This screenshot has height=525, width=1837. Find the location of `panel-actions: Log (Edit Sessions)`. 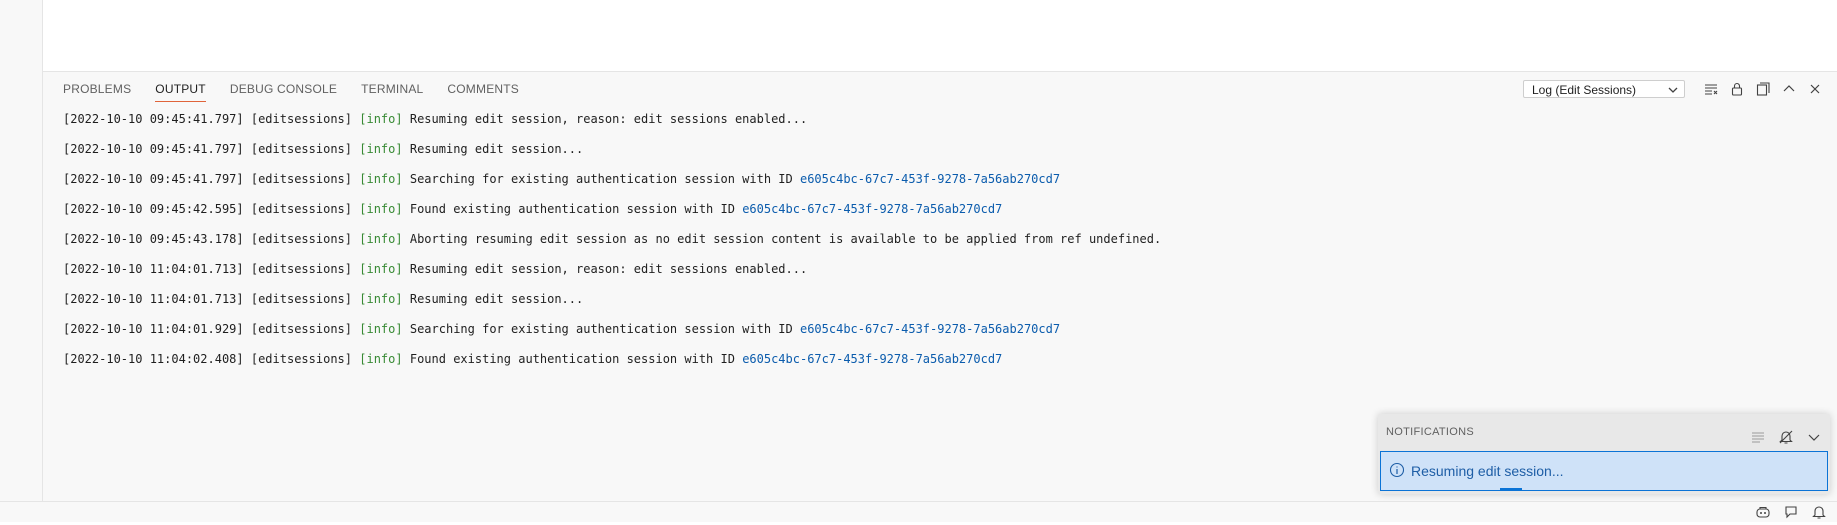

panel-actions: Log (Edit Sessions) is located at coordinates (1673, 89).